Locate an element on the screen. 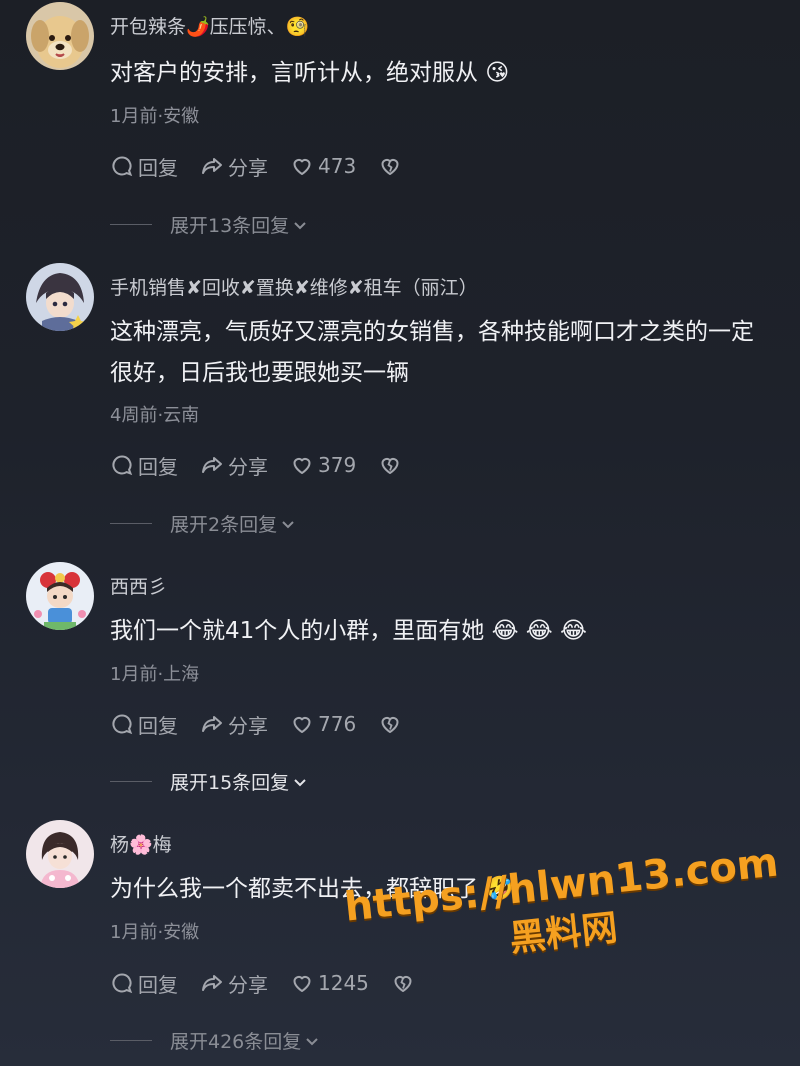 The image size is (800, 1066). like-count: 379 is located at coordinates (337, 465).